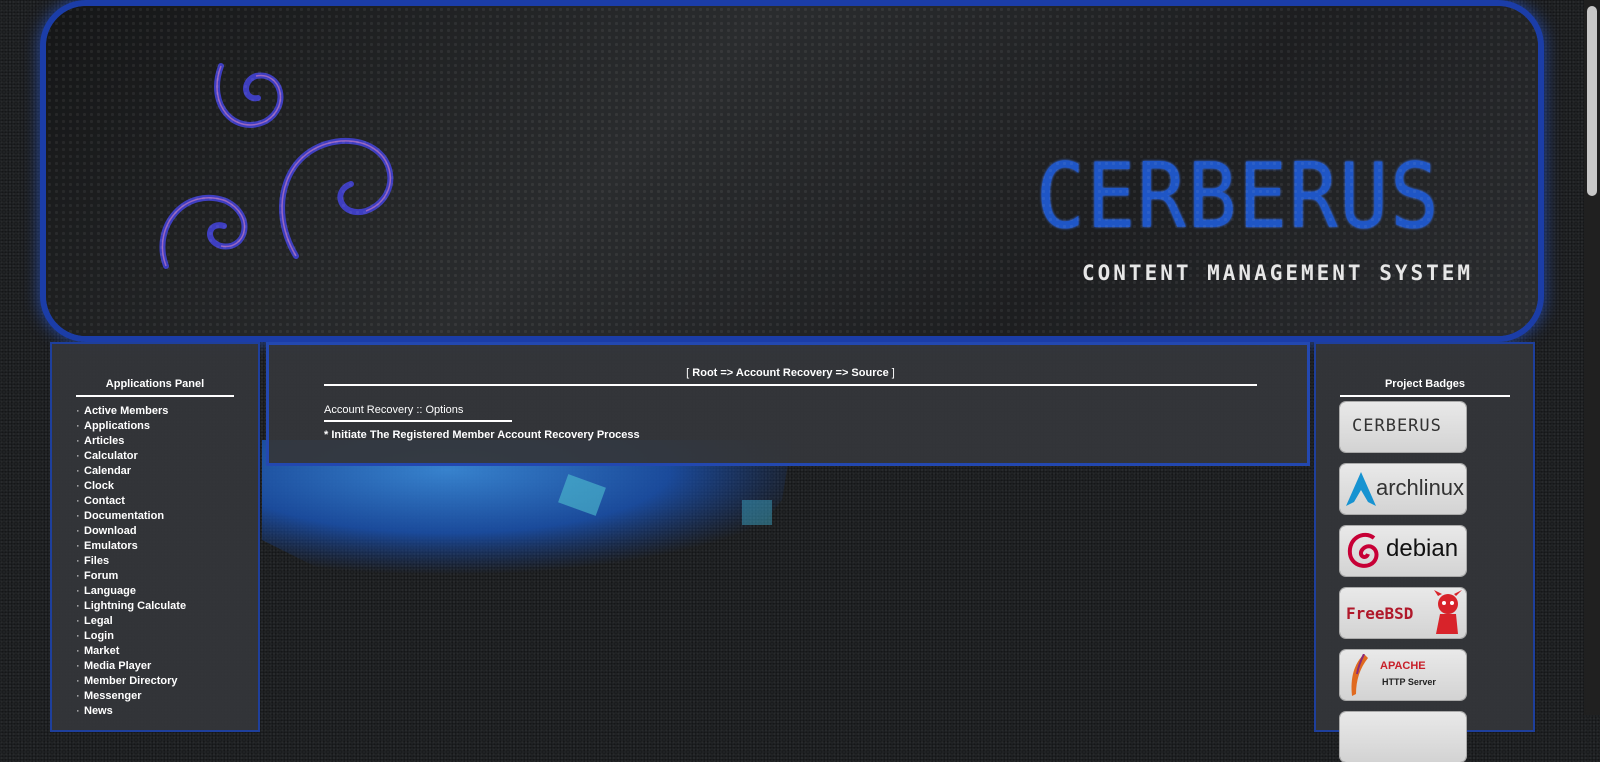 The height and width of the screenshot is (762, 1600). What do you see at coordinates (790, 373) in the screenshot?
I see `breadcrumb-path: Root => Account Recovery => Source` at bounding box center [790, 373].